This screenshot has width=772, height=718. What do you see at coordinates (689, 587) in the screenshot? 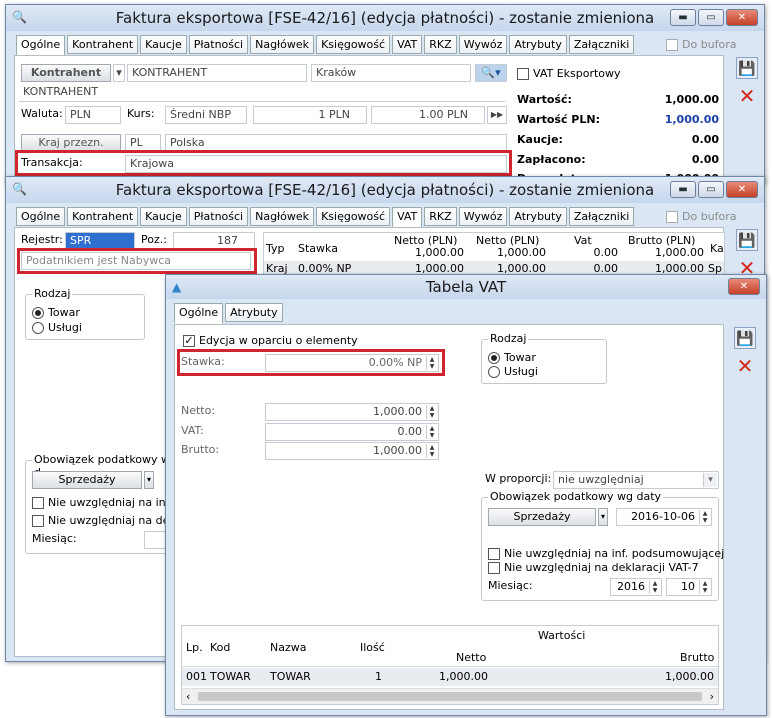
I see `miesiac-month-field: 10 ▲ ▼` at bounding box center [689, 587].